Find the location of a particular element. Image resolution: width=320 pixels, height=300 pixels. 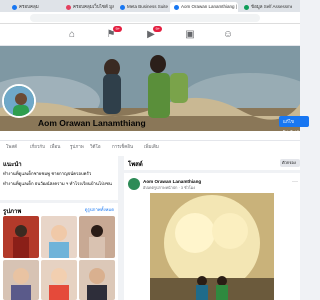

more-options-icon: ··· is located at coordinates (295, 182).